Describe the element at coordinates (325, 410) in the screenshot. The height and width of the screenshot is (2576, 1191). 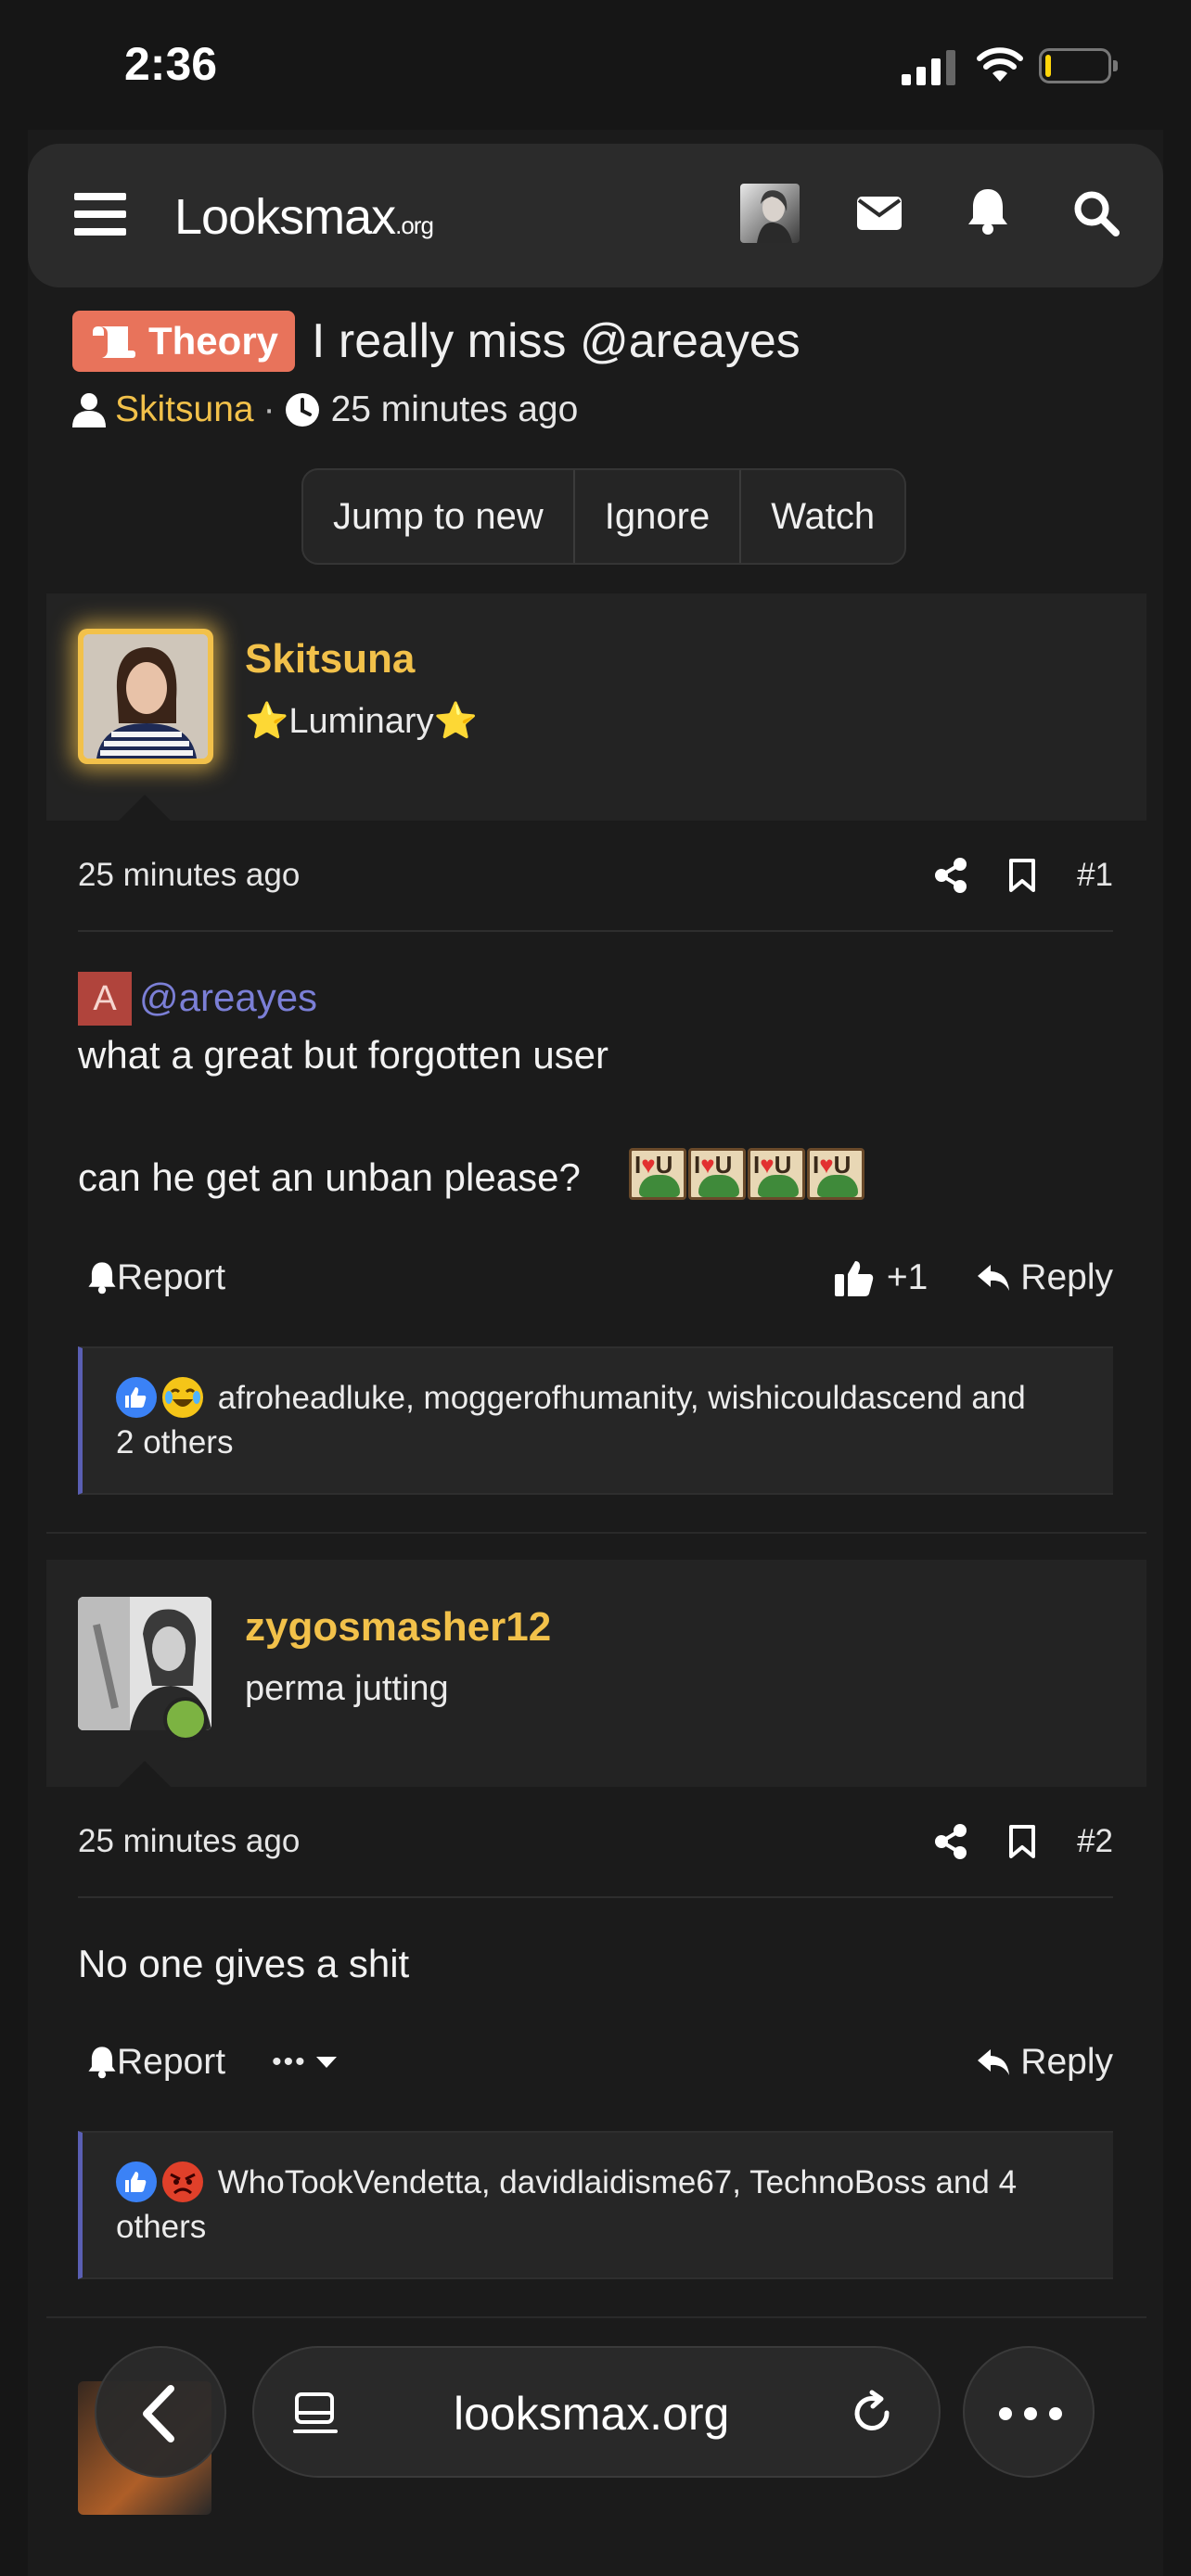
I see `thread-meta: Skitsuna · 25 minutes ago` at that location.